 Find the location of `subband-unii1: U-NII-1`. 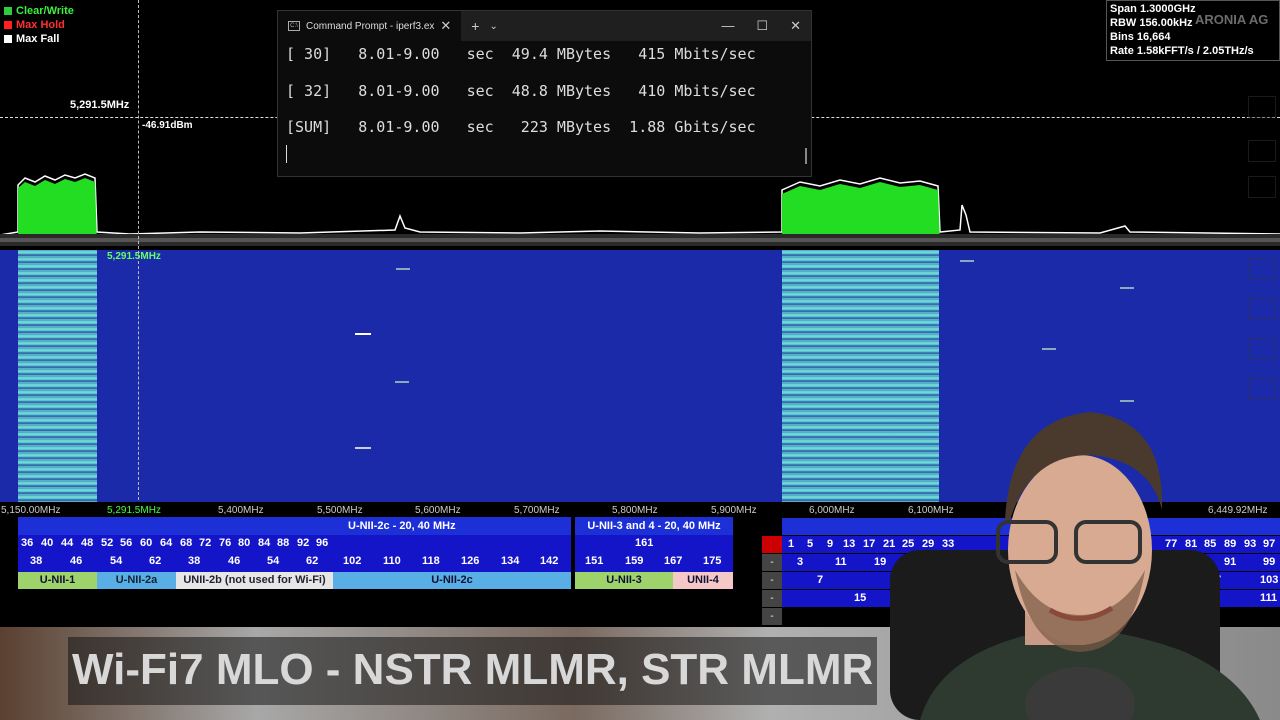

subband-unii1: U-NII-1 is located at coordinates (57, 580).